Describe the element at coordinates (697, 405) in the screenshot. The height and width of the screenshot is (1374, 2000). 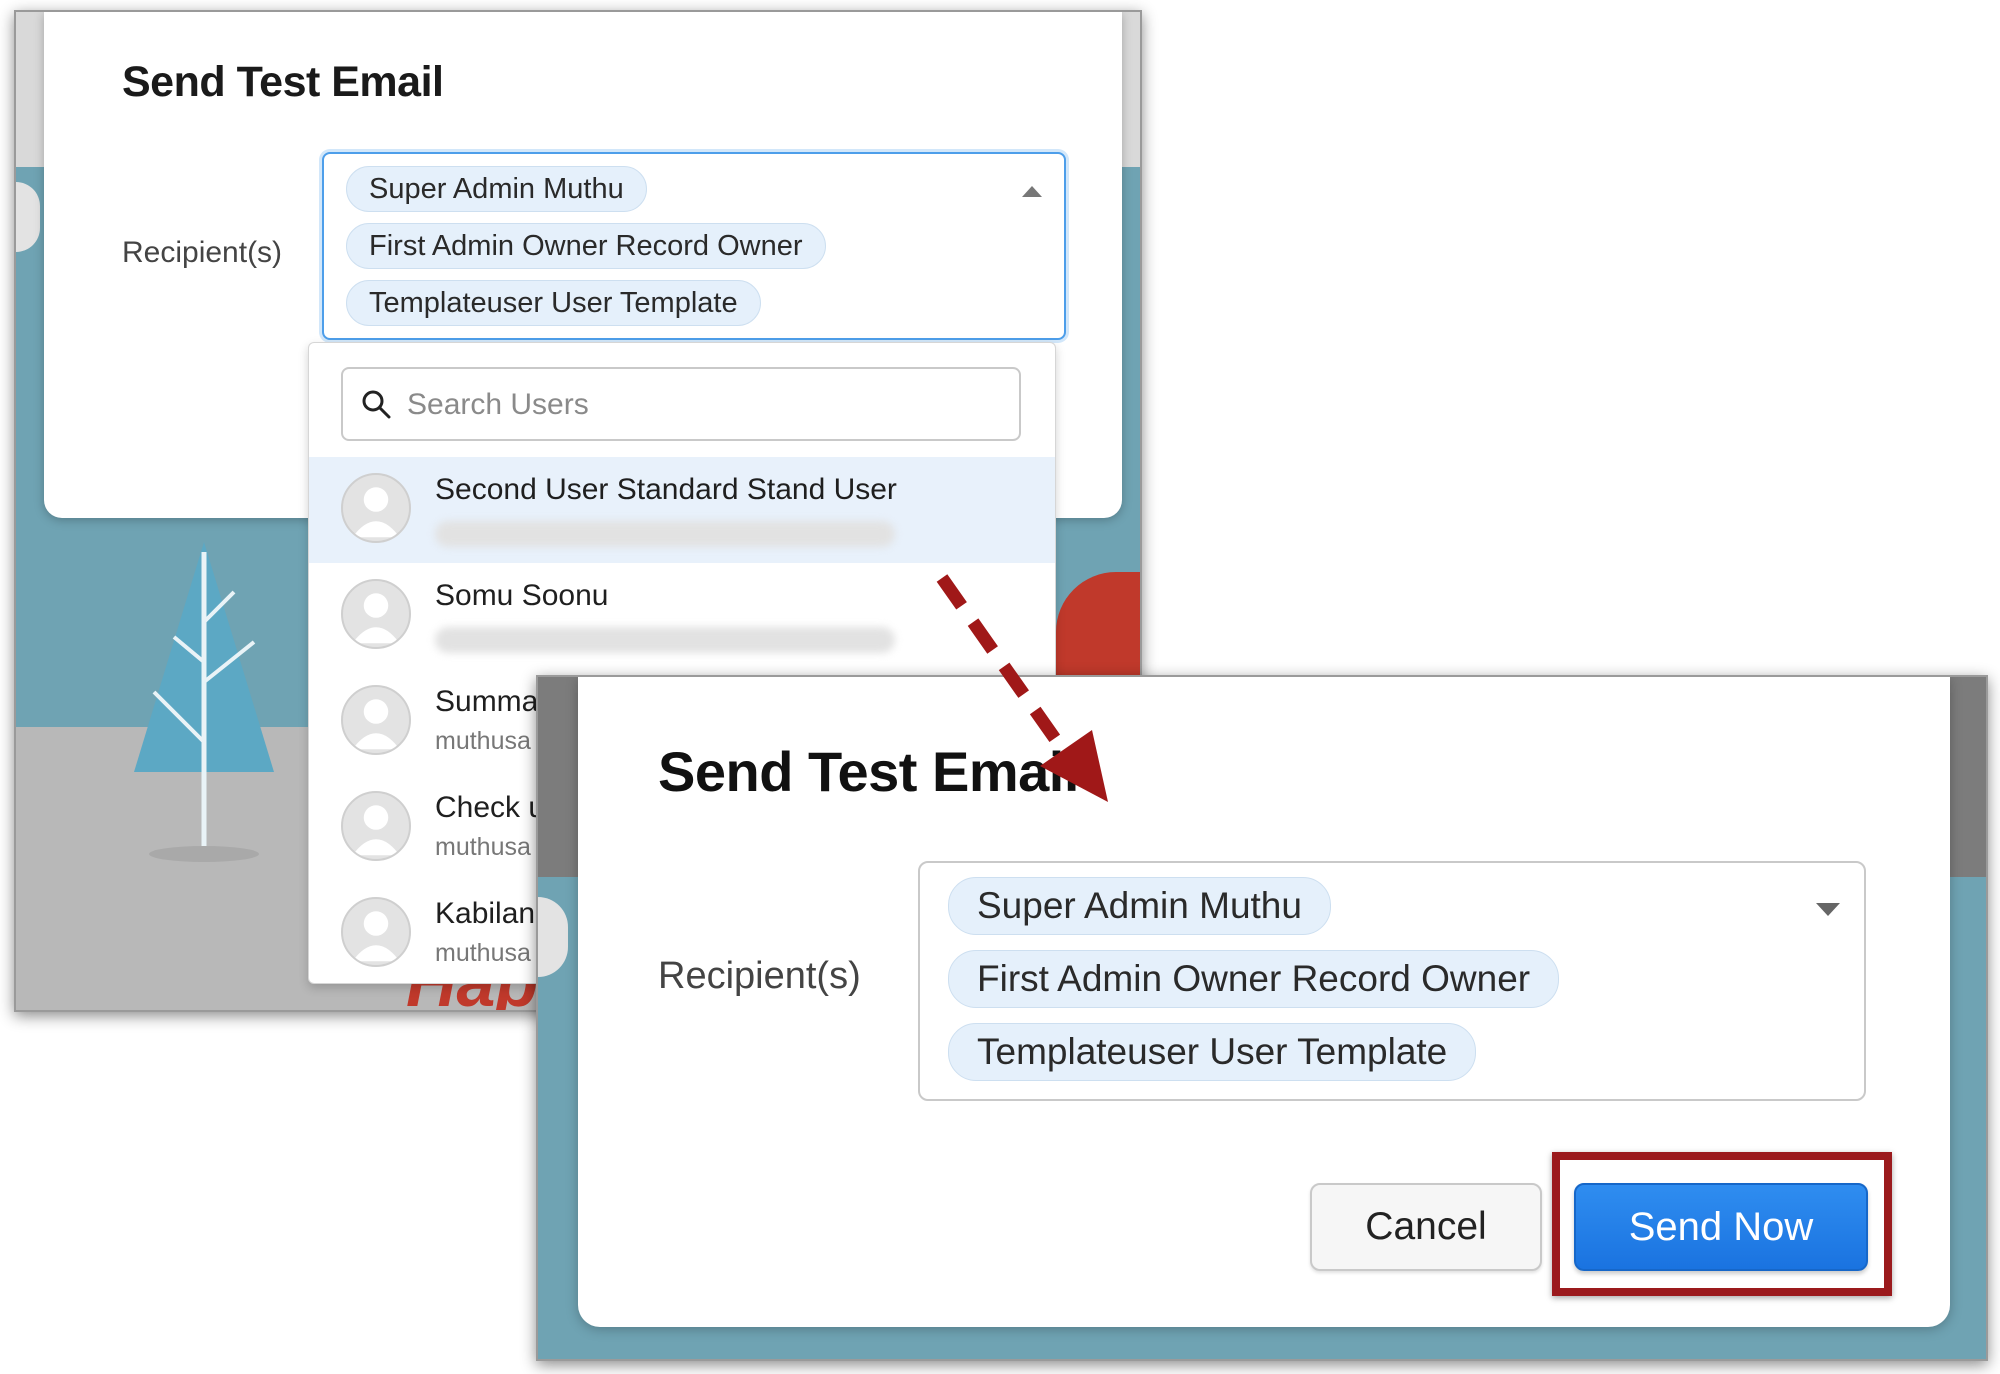
I see `search-users-input` at that location.